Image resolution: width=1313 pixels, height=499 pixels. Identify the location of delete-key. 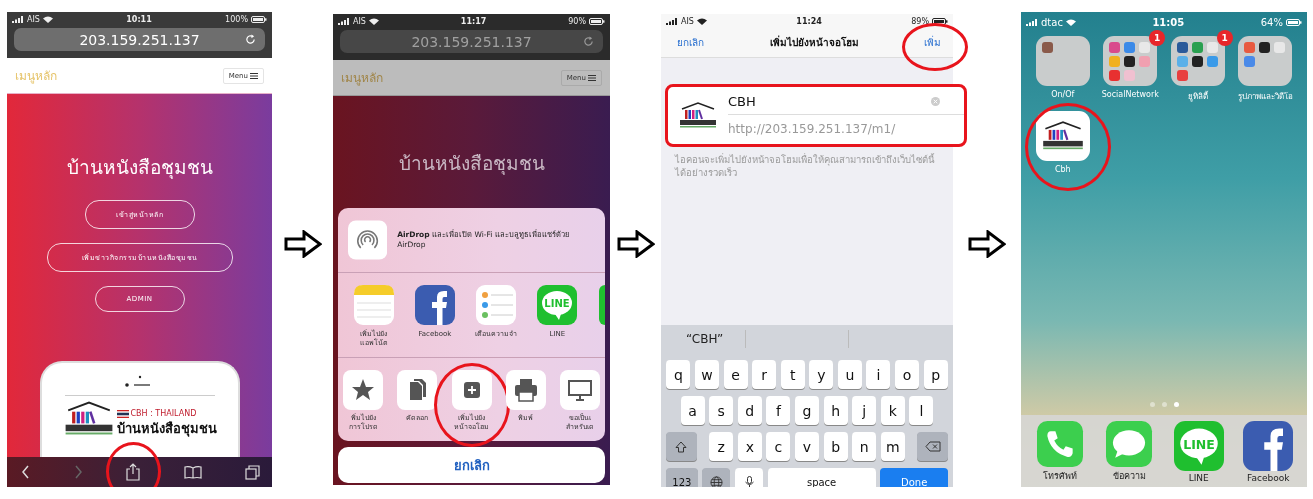
(933, 446).